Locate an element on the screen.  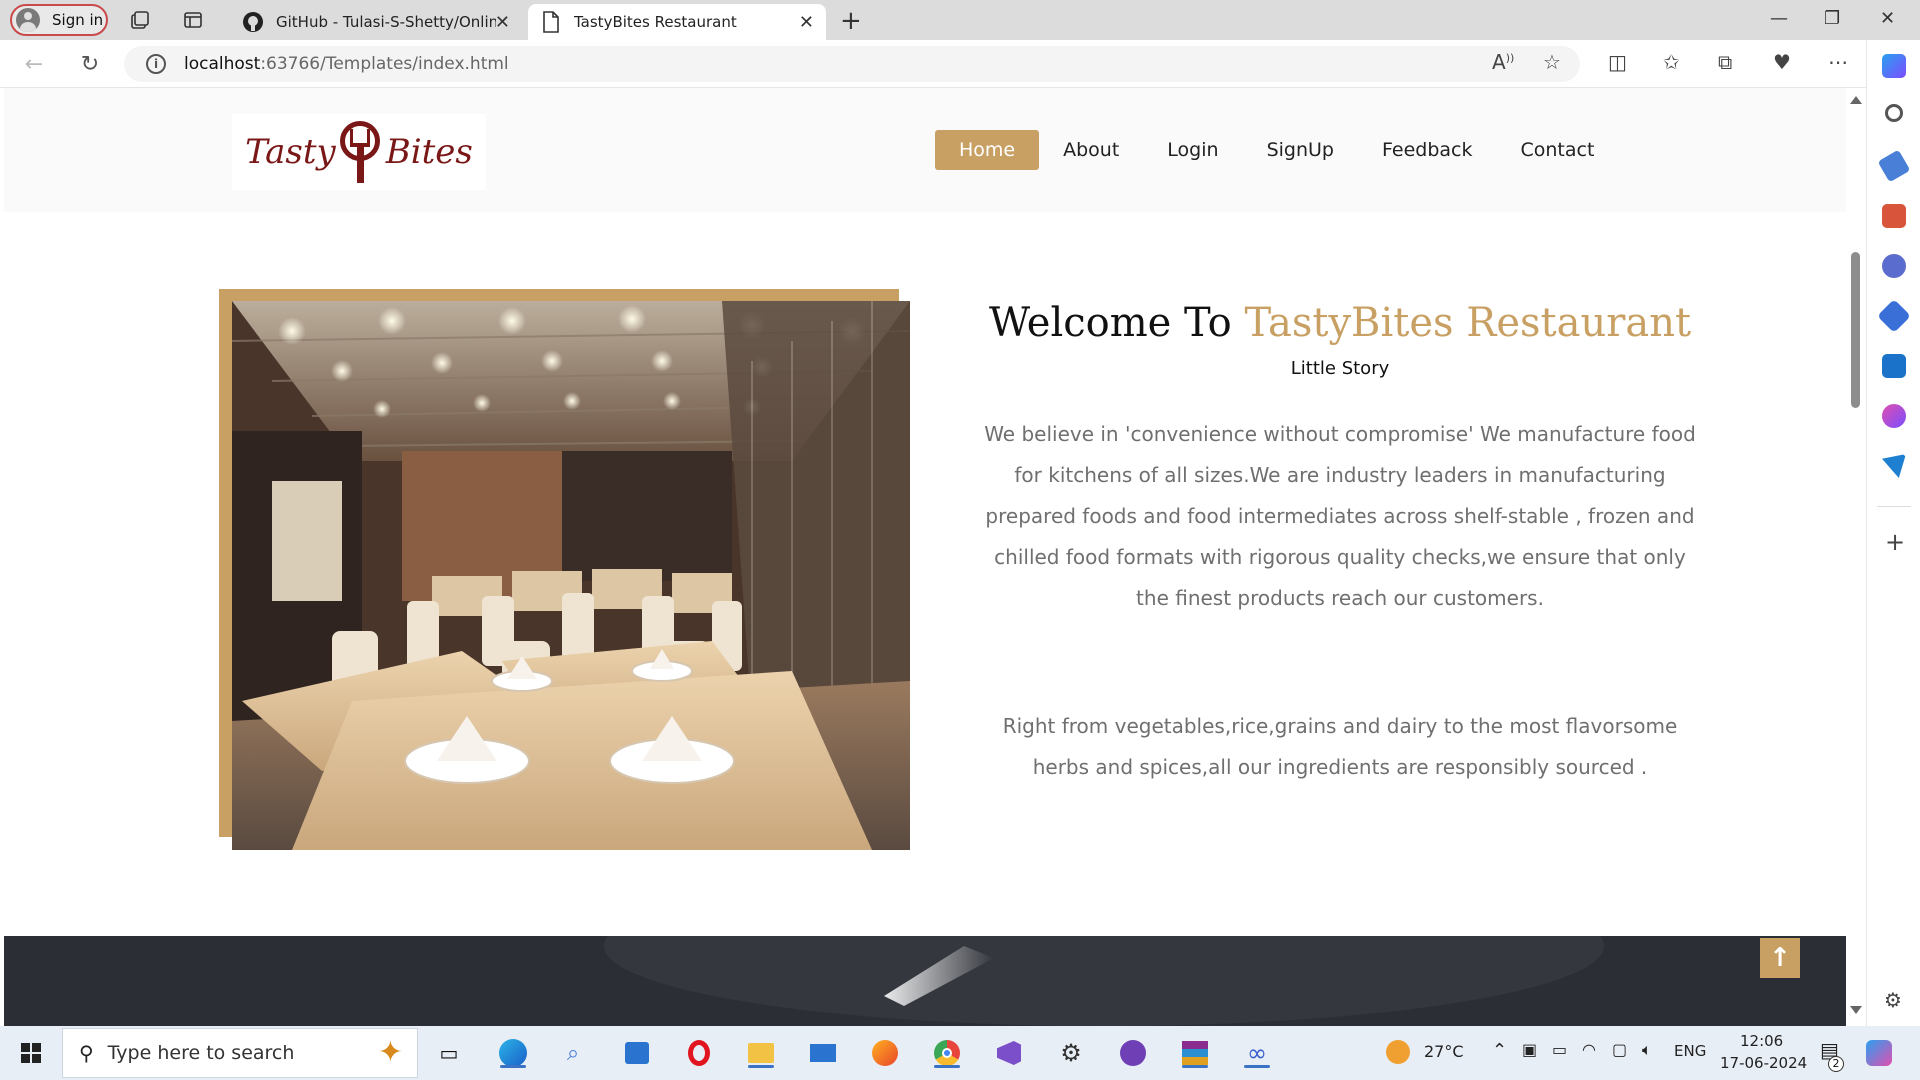
new-tab-button: + is located at coordinates (851, 21).